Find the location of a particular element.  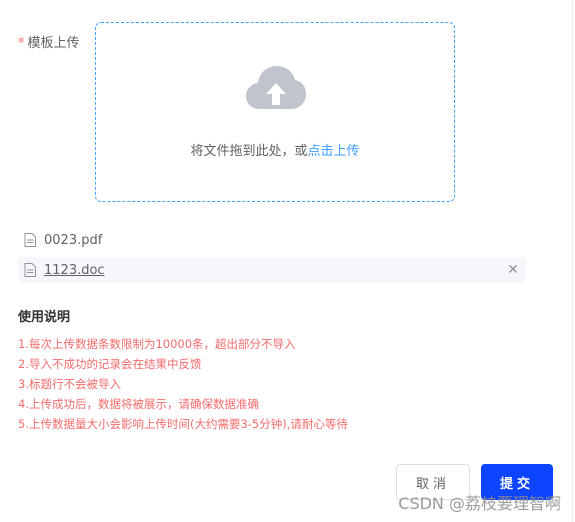

required-mark: * is located at coordinates (21, 43).